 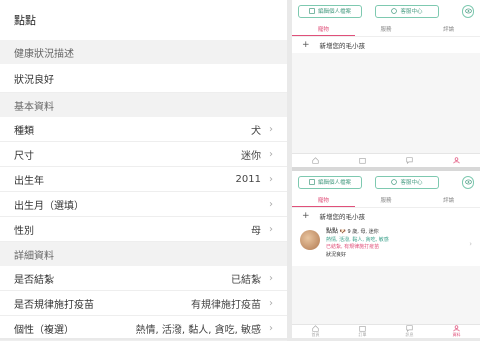 I want to click on nav-messages: 訊息, so click(x=409, y=331).